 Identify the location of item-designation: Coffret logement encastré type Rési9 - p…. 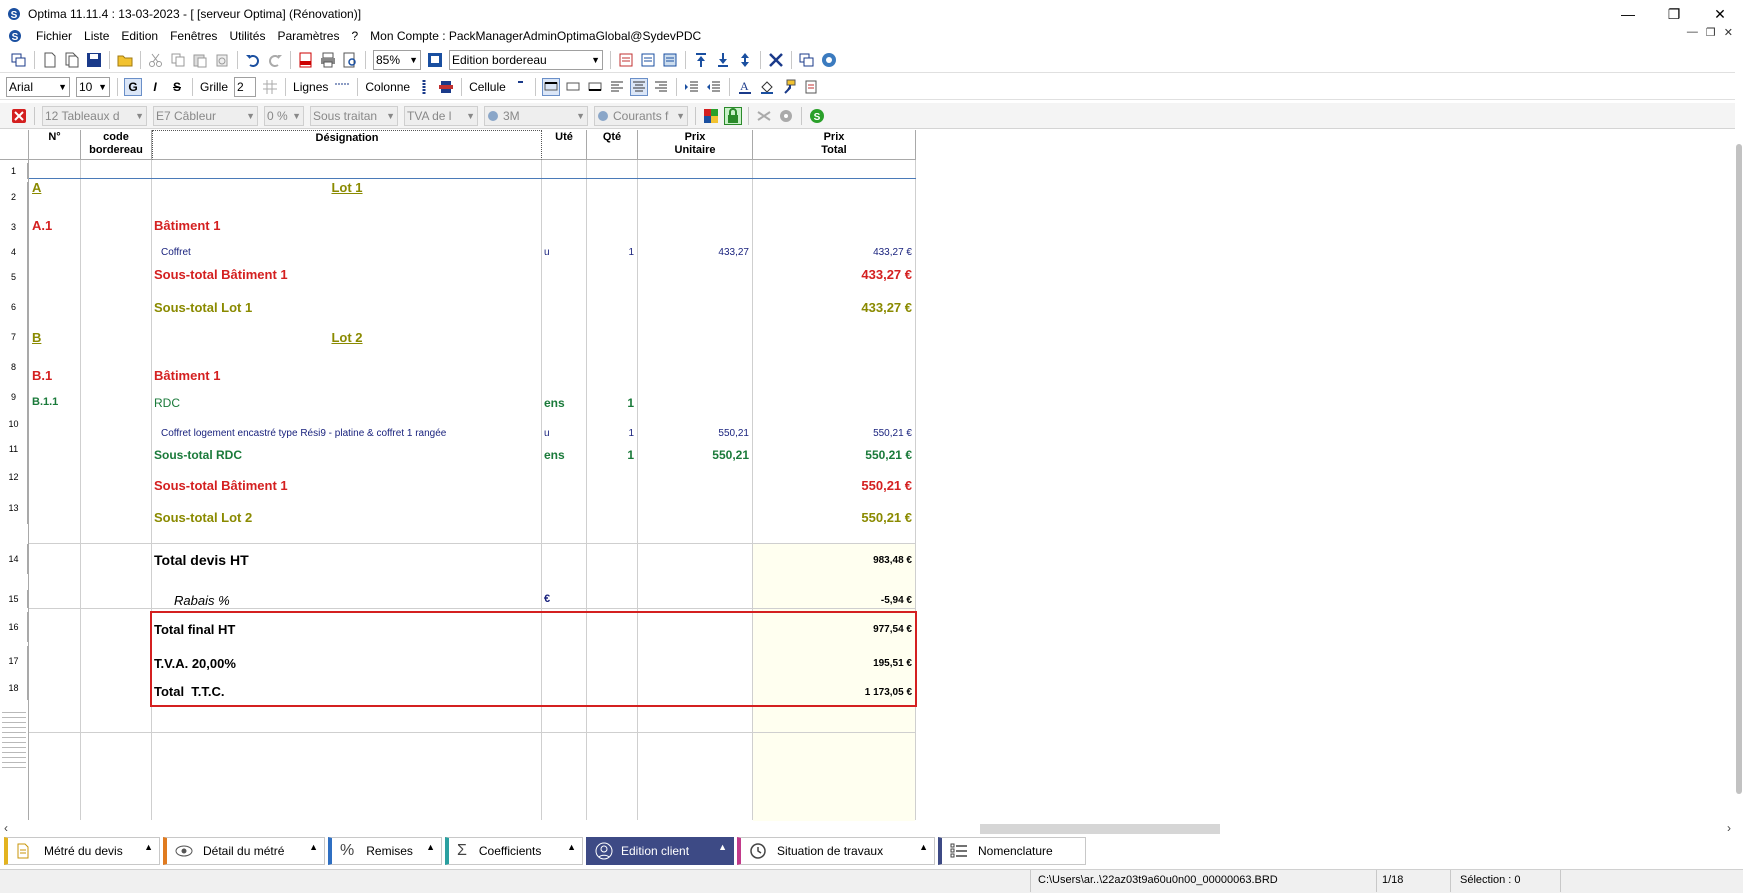
(303, 433).